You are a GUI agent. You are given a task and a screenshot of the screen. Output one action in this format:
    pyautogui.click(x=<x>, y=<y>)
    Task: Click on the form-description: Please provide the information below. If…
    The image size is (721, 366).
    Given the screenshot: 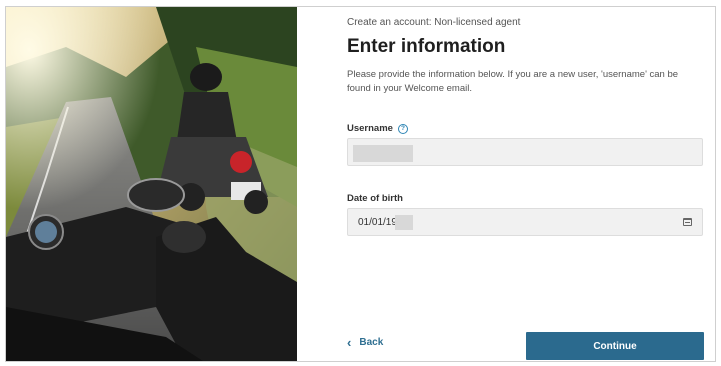 What is the action you would take?
    pyautogui.click(x=513, y=81)
    